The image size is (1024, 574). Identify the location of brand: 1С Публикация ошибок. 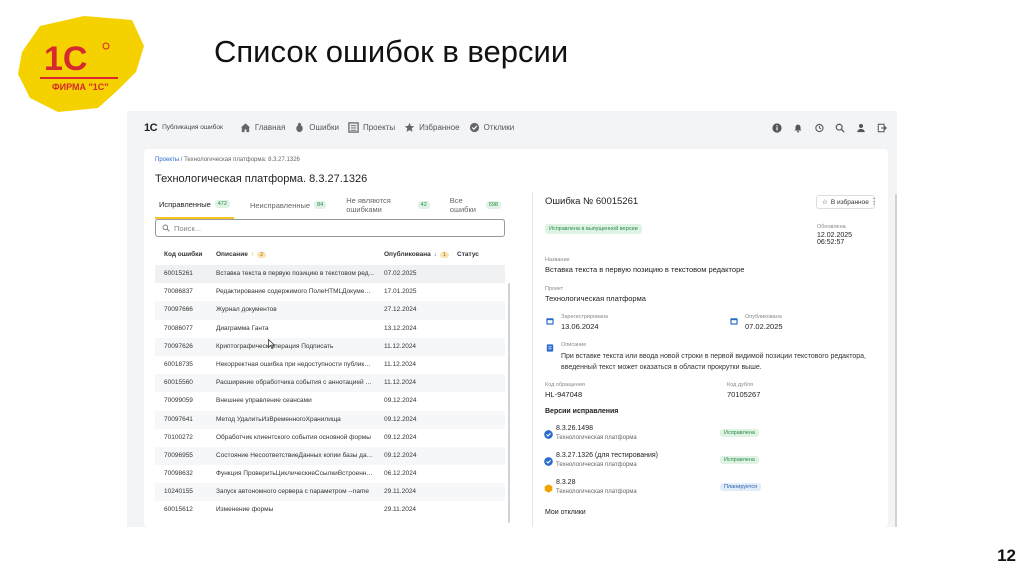
(183, 128).